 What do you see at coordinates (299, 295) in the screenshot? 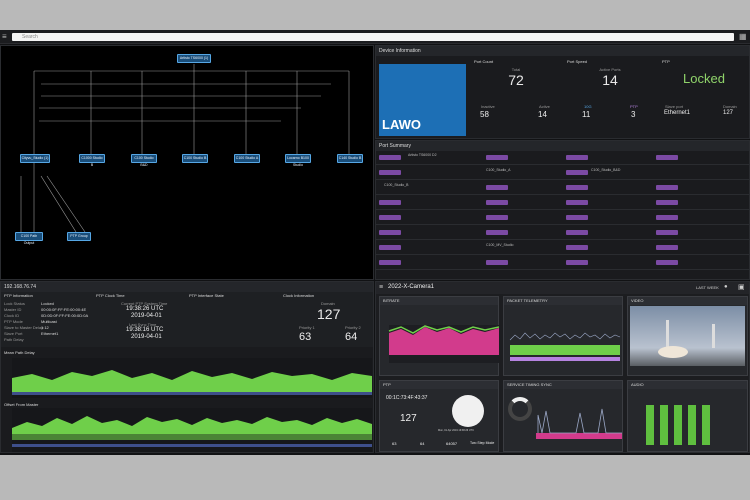
I see `clock-info-title: Clock Information` at bounding box center [299, 295].